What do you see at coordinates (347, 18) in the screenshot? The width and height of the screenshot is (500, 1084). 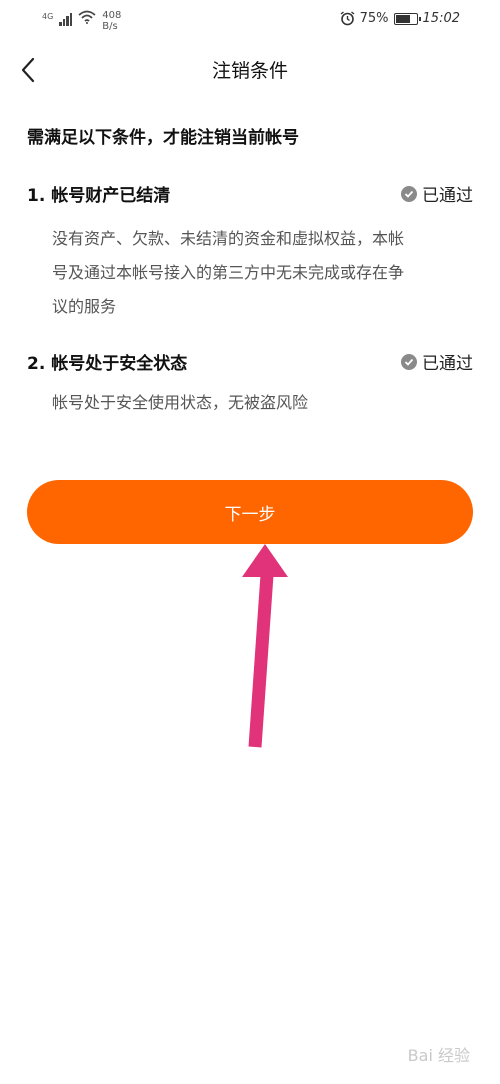 I see `alarm-icon` at bounding box center [347, 18].